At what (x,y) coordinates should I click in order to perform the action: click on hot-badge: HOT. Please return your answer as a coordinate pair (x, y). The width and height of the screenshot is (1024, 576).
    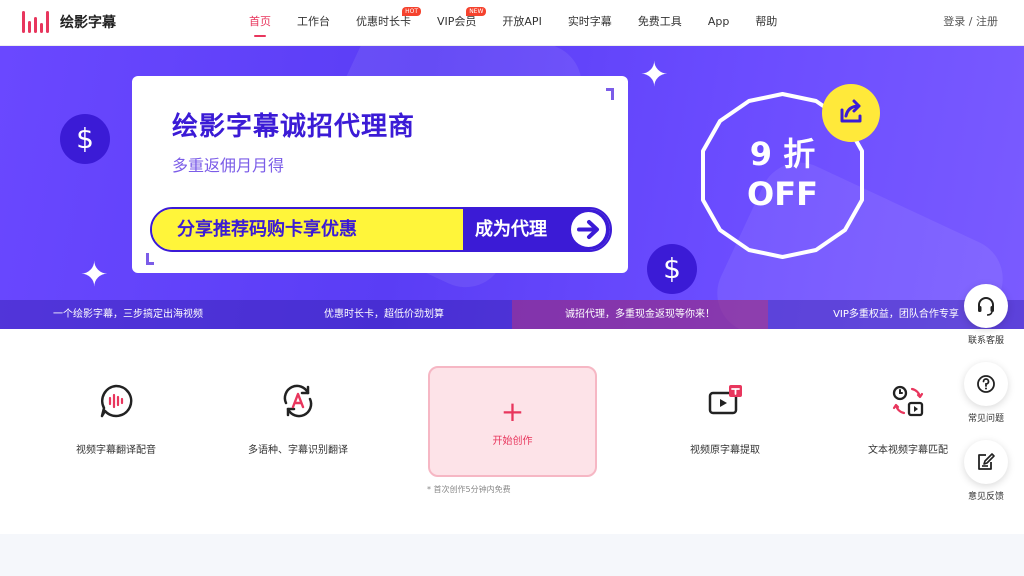
    Looking at the image, I should click on (411, 11).